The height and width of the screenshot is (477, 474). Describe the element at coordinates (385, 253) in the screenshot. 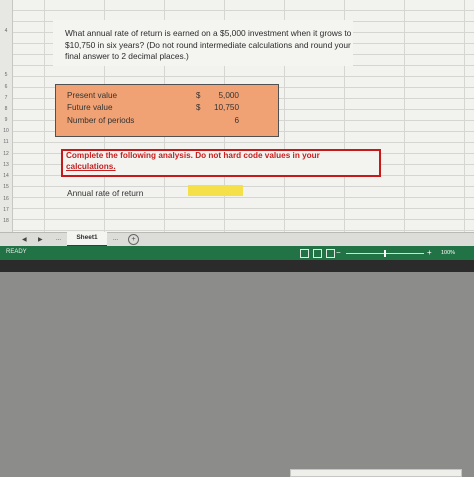

I see `zoom-slider-thumb` at that location.